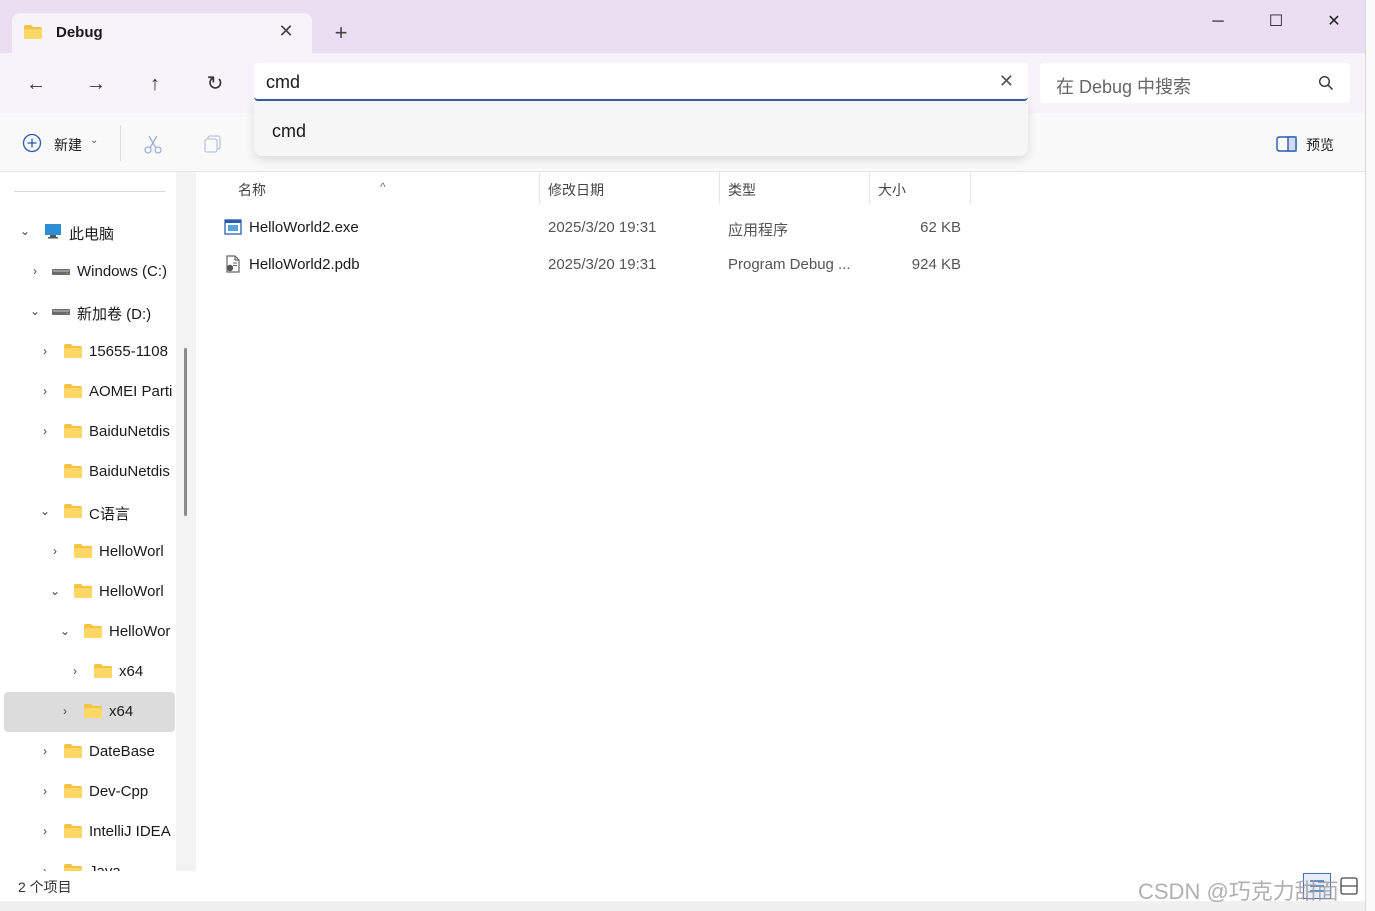 This screenshot has height=911, width=1375. I want to click on sidebar-item: › Dev-Cpp, so click(89, 792).